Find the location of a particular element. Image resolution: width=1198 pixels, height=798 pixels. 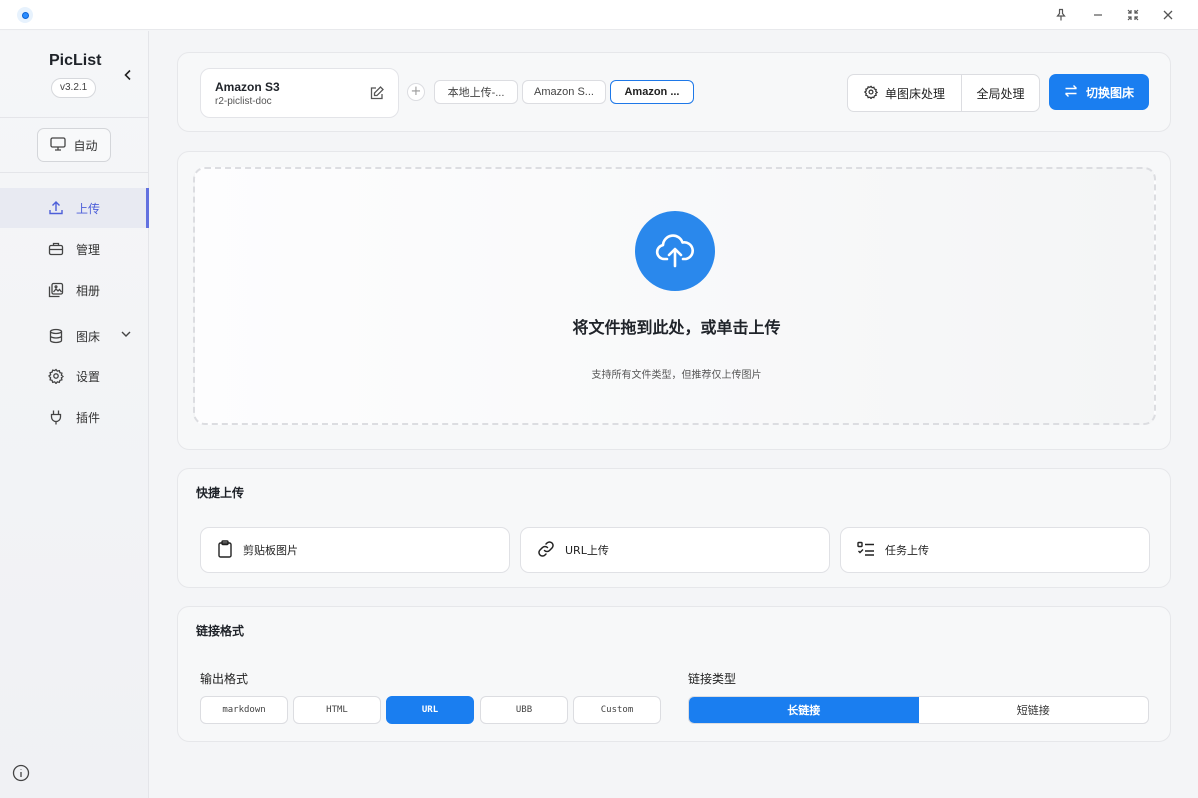

link-type-long: 长链接 is located at coordinates (804, 710).